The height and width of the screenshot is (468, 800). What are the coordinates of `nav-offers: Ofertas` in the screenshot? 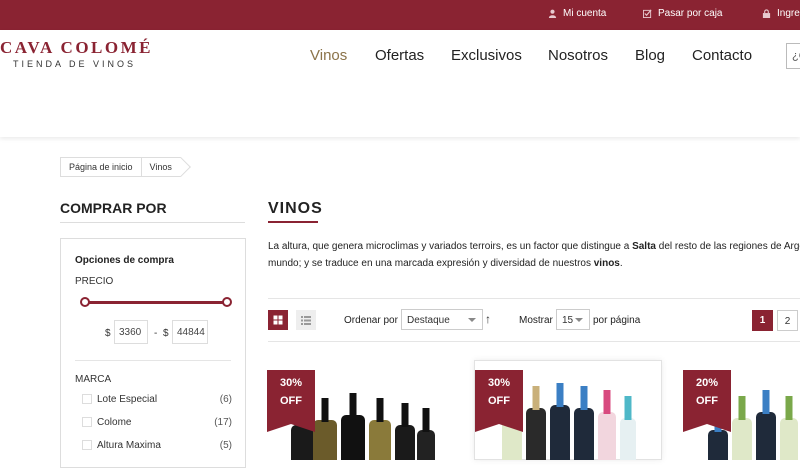 It's located at (399, 55).